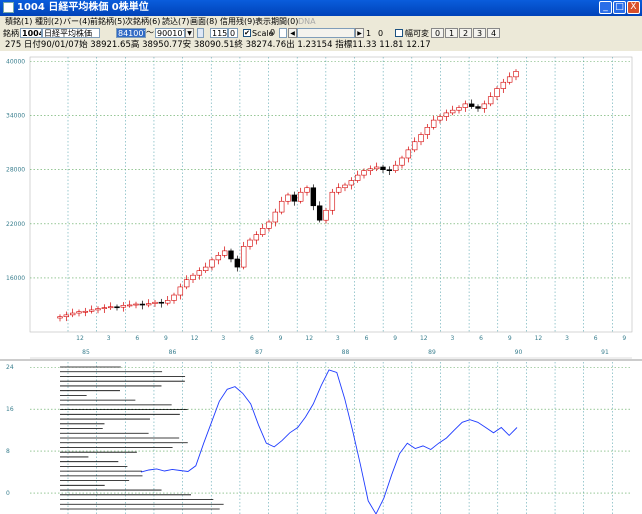 The height and width of the screenshot is (514, 642). What do you see at coordinates (399, 33) in the screenshot?
I see `width-checkbox` at bounding box center [399, 33].